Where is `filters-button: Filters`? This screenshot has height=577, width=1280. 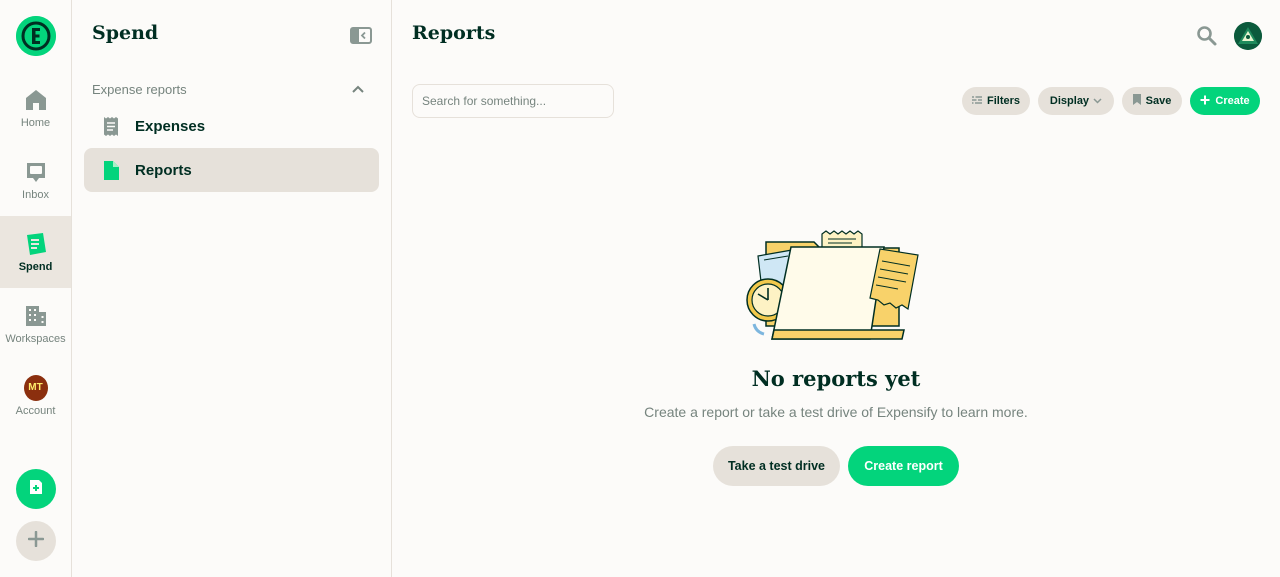 filters-button: Filters is located at coordinates (996, 101).